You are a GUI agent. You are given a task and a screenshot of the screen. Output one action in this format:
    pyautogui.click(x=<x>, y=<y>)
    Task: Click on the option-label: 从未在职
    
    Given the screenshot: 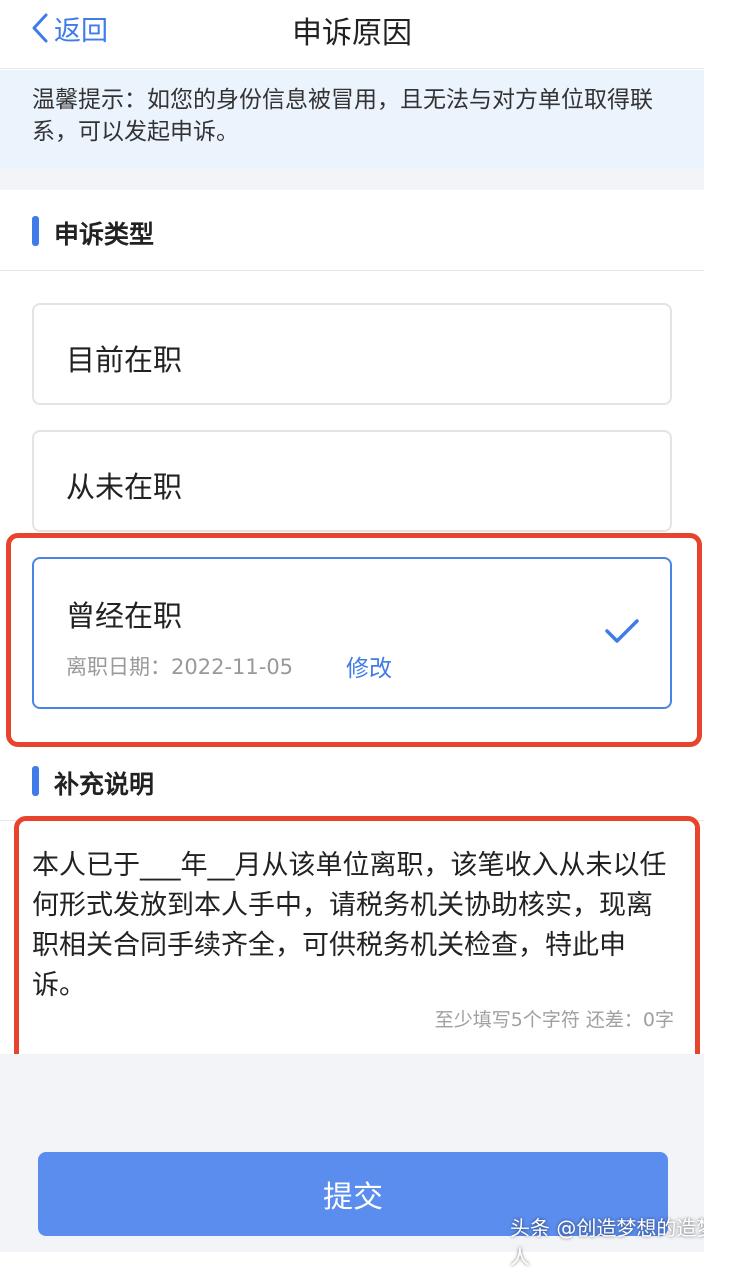 What is the action you would take?
    pyautogui.click(x=124, y=487)
    